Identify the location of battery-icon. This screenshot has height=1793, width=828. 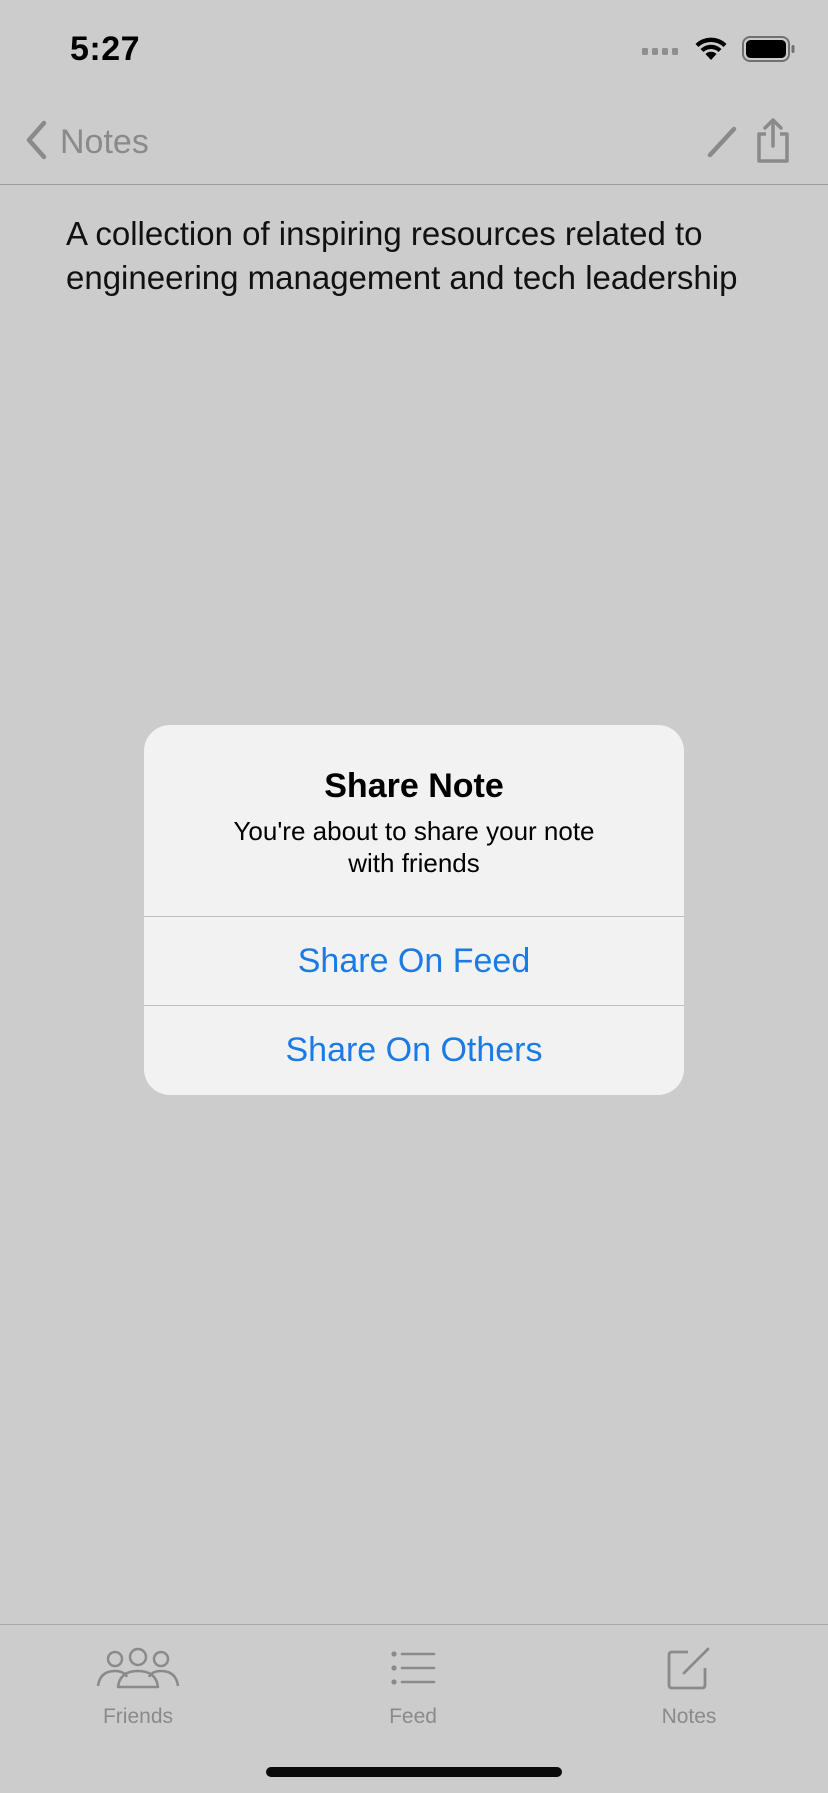
(769, 51).